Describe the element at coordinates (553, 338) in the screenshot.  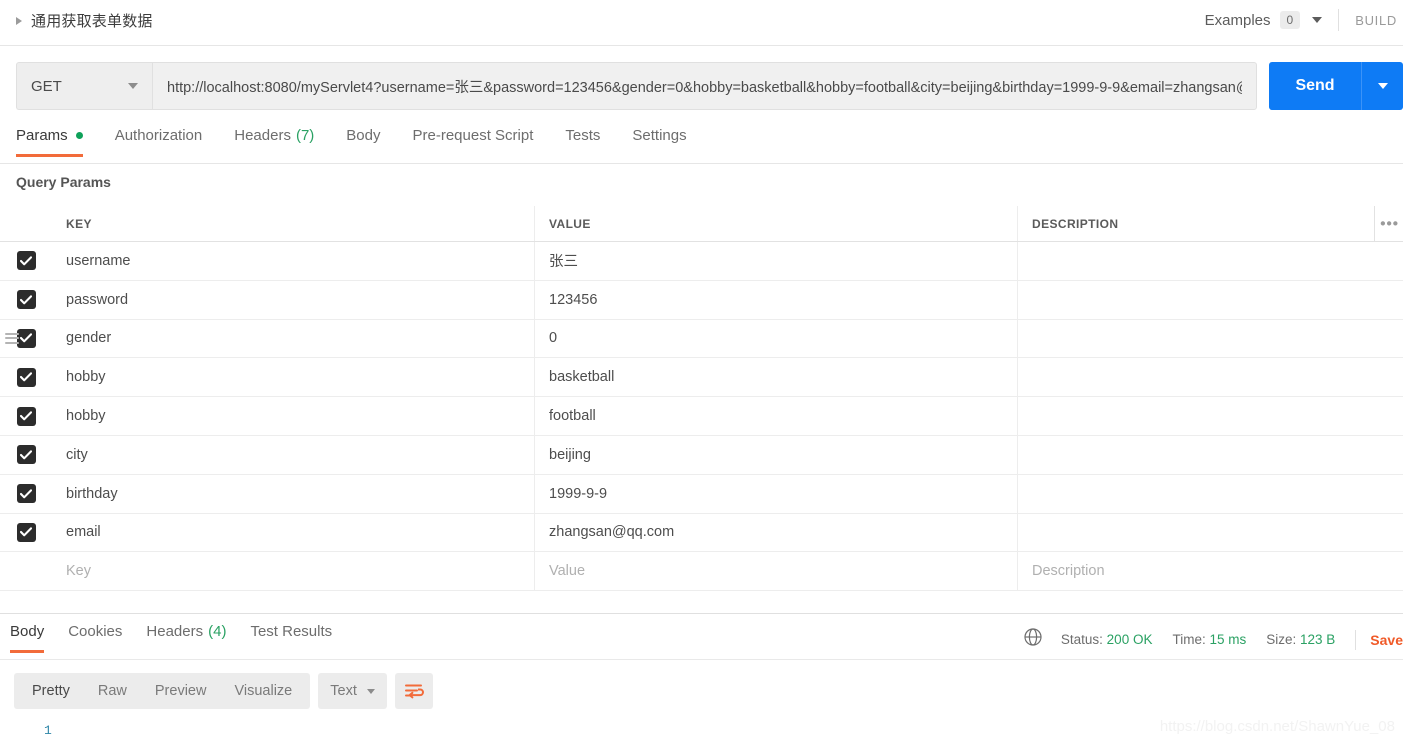
I see `param-value-text: 0` at that location.